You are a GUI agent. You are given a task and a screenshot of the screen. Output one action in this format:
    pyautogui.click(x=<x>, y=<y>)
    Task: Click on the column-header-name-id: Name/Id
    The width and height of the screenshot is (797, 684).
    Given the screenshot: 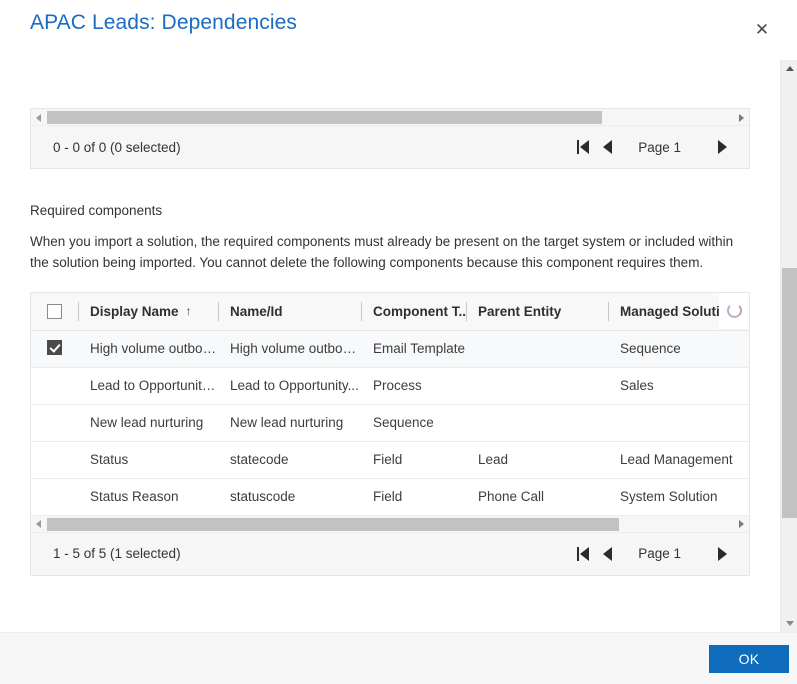 What is the action you would take?
    pyautogui.click(x=289, y=311)
    